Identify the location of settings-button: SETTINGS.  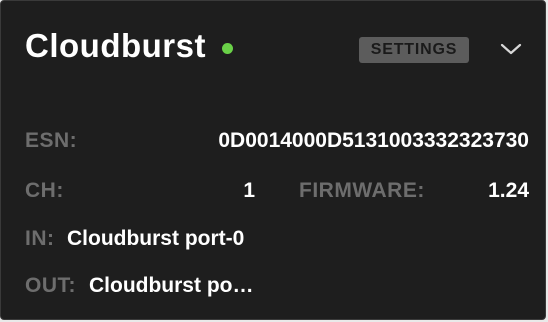
(414, 50).